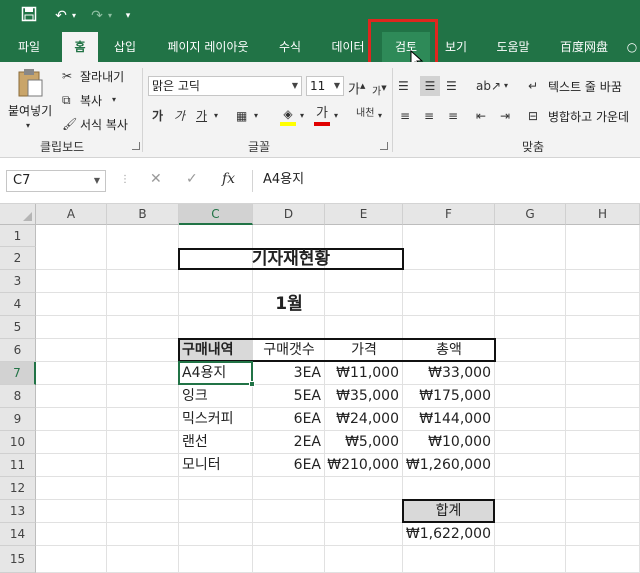  Describe the element at coordinates (143, 214) in the screenshot. I see `column-header-b: B` at that location.